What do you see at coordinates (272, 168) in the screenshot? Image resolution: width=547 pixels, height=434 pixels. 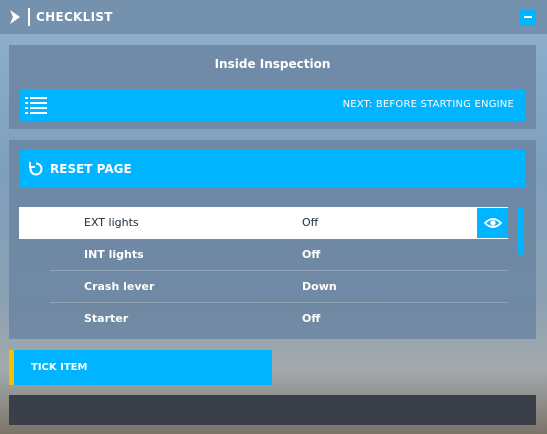 I see `reset-page-button: RESET PAGE` at bounding box center [272, 168].